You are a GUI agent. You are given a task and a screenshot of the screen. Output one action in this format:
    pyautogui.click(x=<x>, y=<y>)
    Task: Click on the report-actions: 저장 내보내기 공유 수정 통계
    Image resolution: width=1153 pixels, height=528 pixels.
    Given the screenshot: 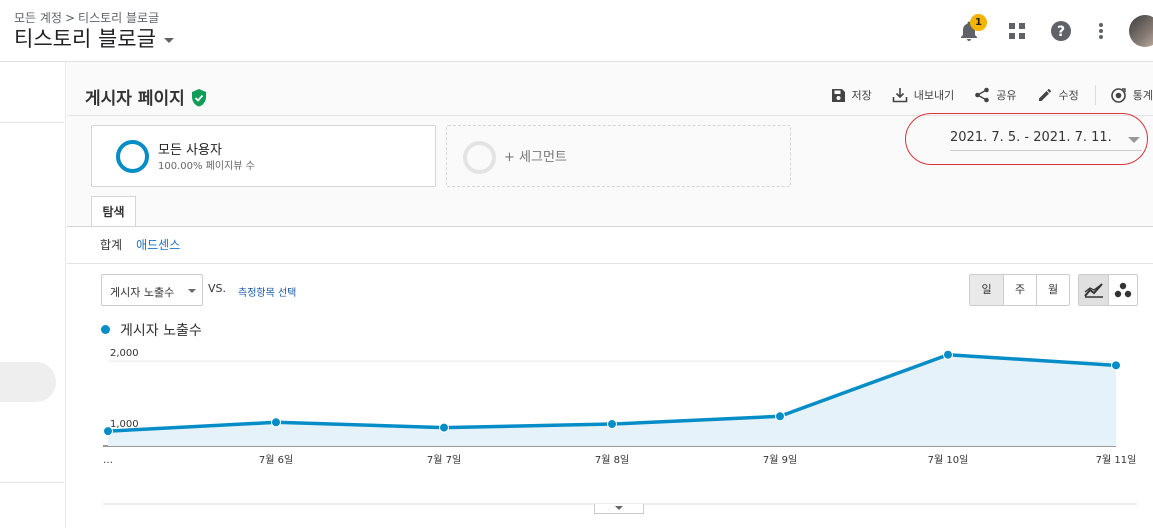 What is the action you would take?
    pyautogui.click(x=985, y=95)
    